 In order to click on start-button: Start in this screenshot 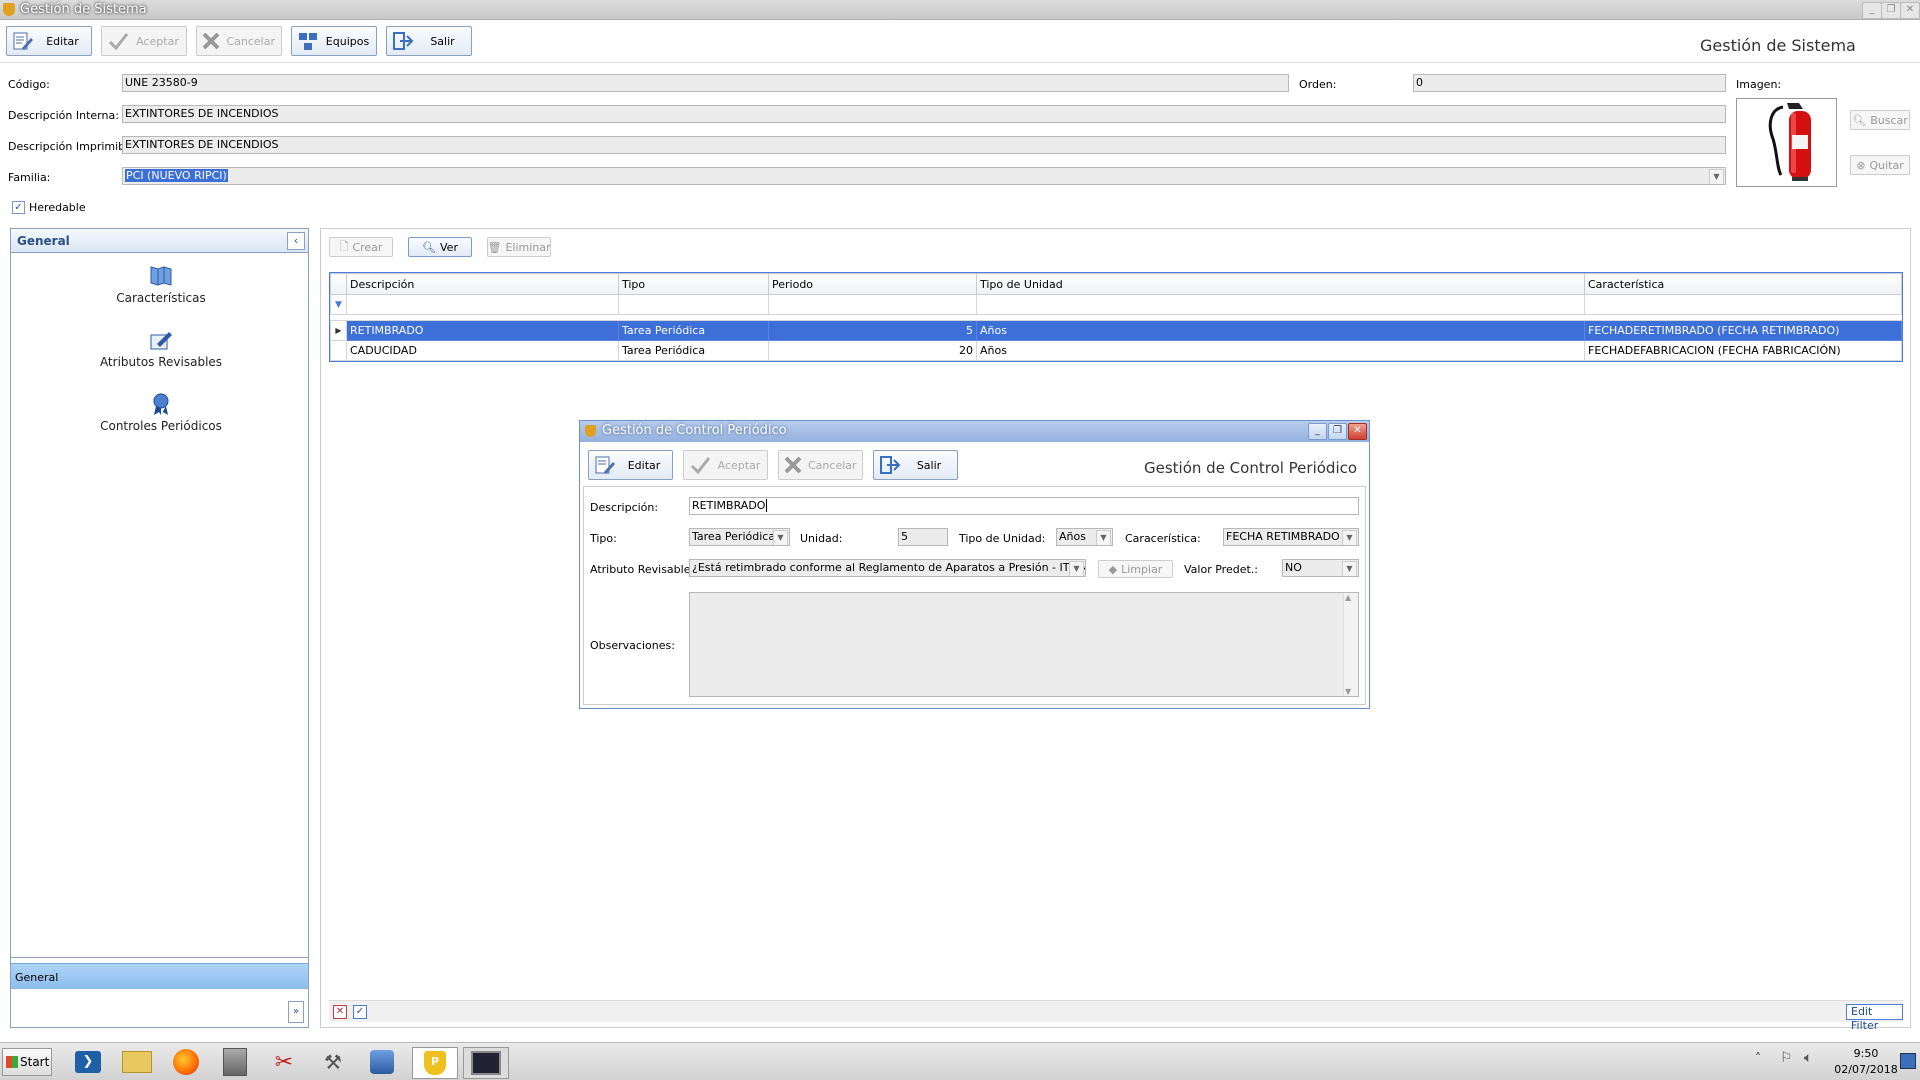, I will do `click(27, 1062)`.